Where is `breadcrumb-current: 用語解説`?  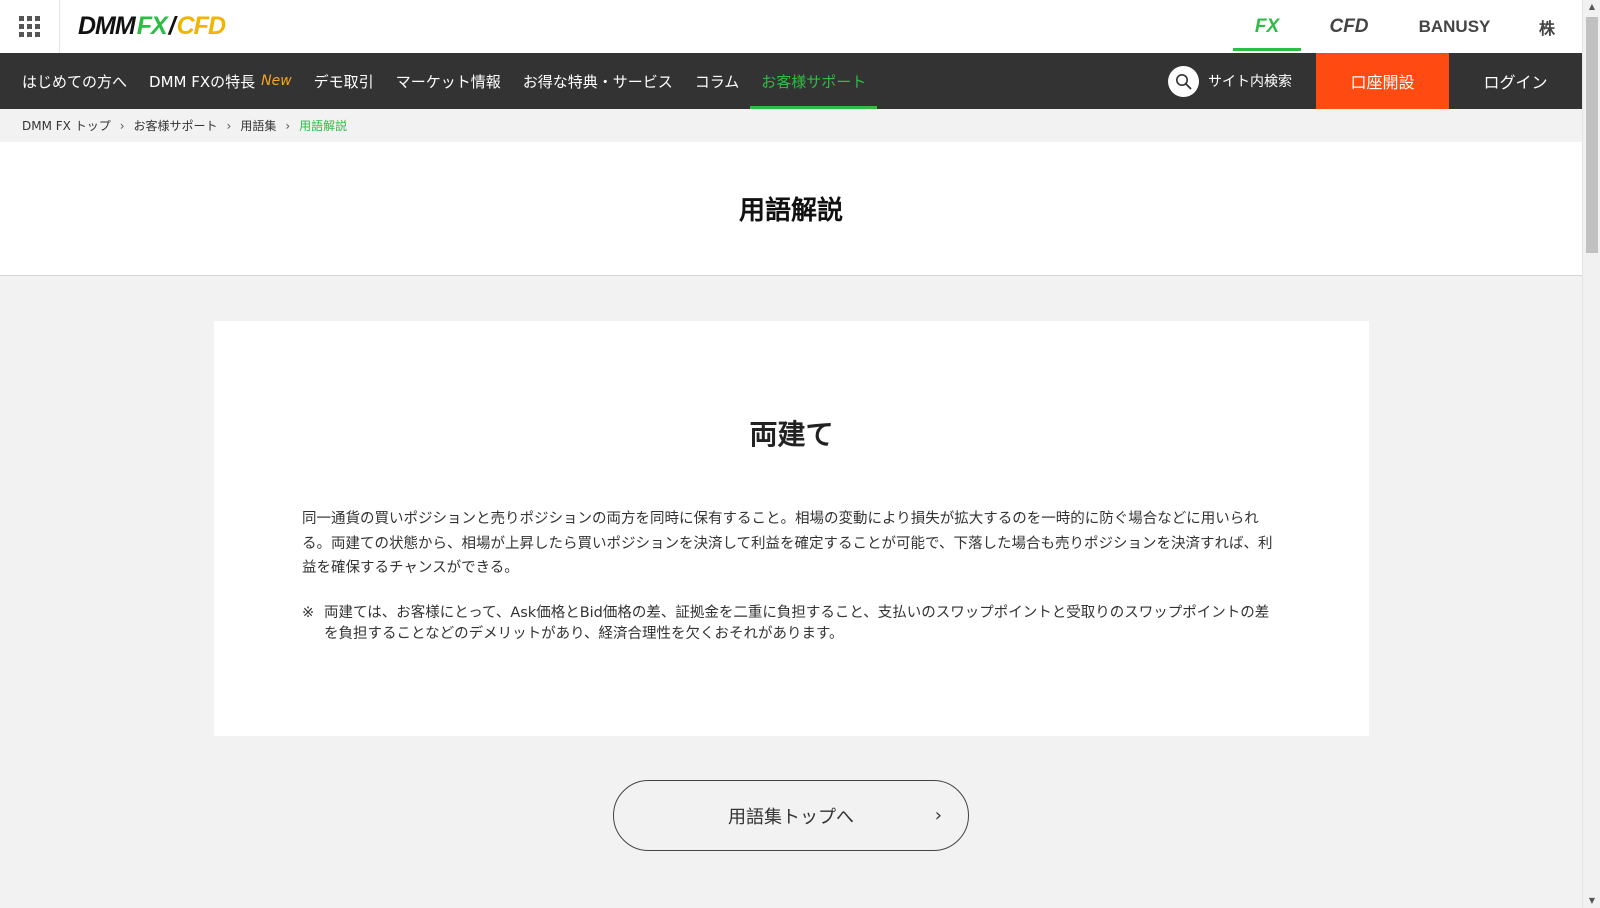
breadcrumb-current: 用語解説 is located at coordinates (323, 126).